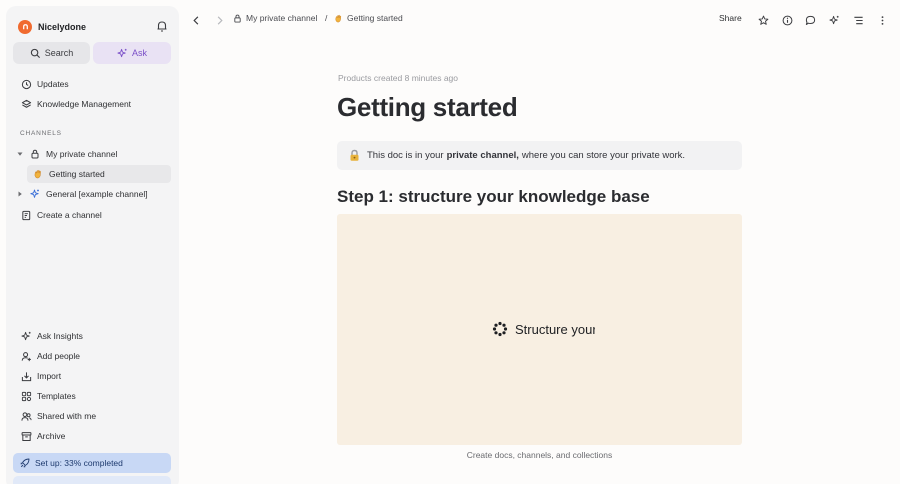 Image resolution: width=900 pixels, height=484 pixels. What do you see at coordinates (810, 20) in the screenshot?
I see `comment-icon` at bounding box center [810, 20].